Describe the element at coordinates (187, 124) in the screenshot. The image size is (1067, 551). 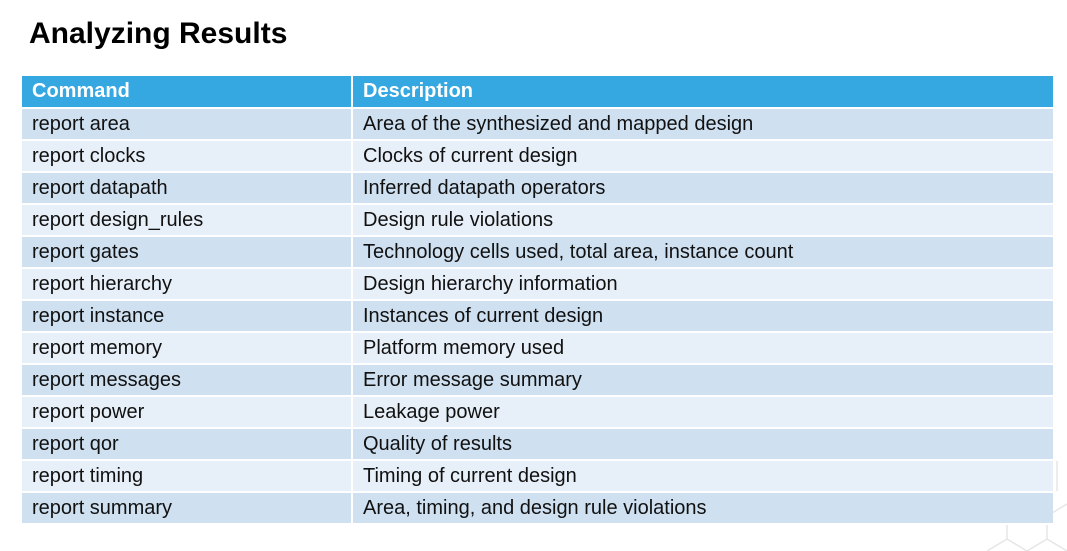
I see `command-cell: report area` at that location.